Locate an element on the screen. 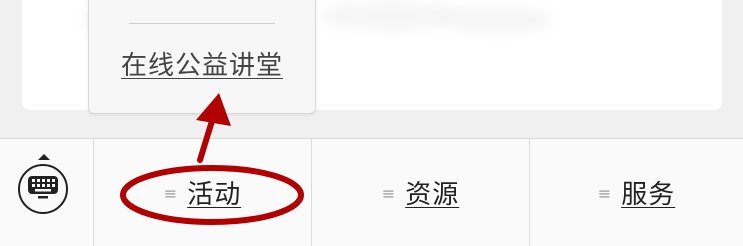  tab-label: 服务 is located at coordinates (648, 195).